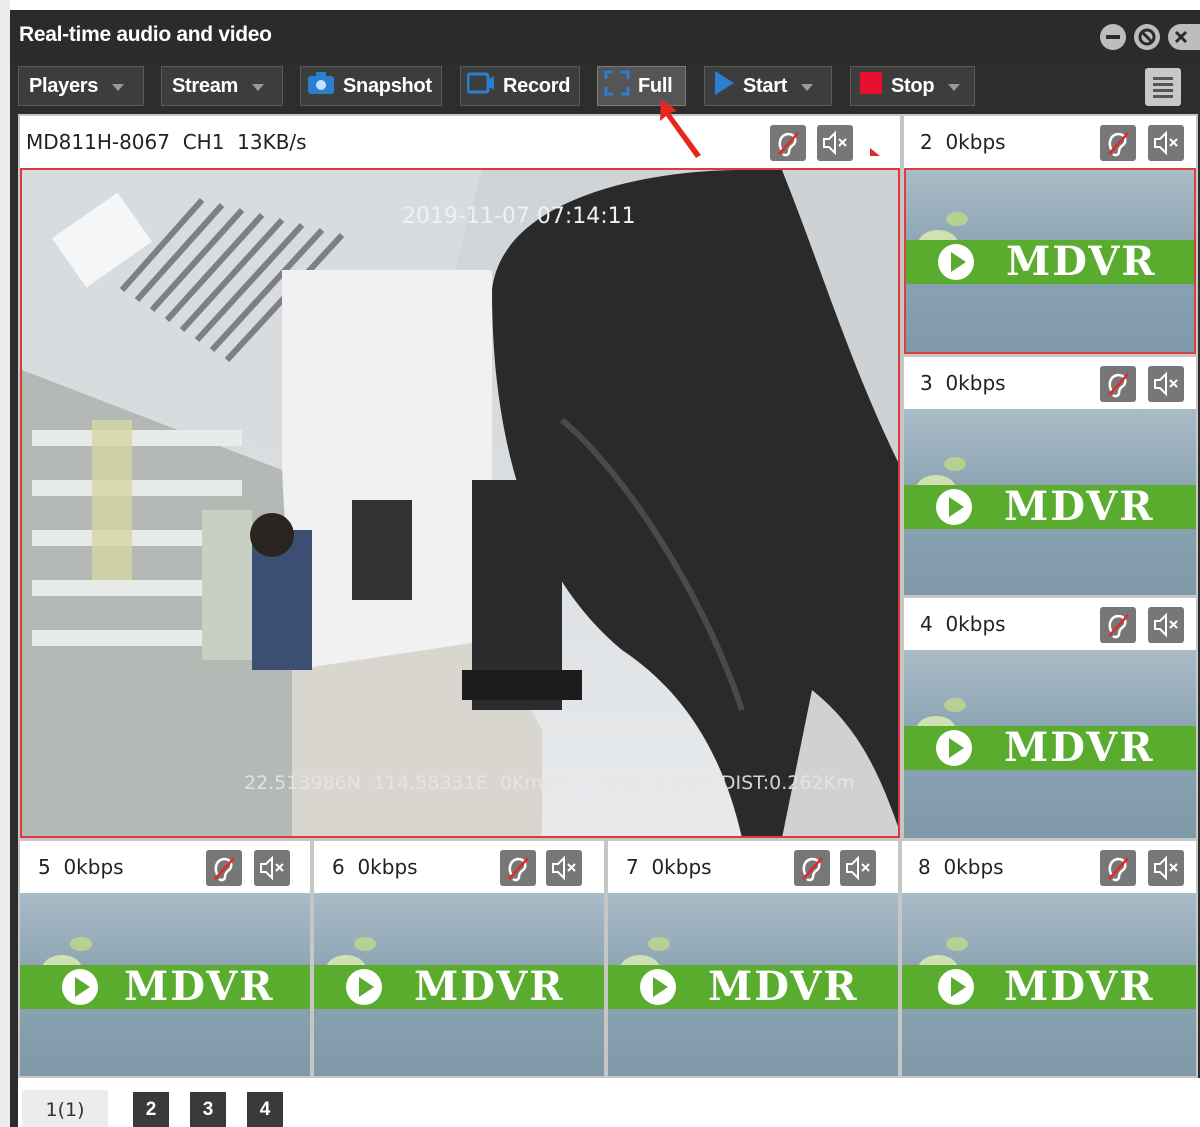  Describe the element at coordinates (65, 1108) in the screenshot. I see `pager-current: 1(1)` at that location.